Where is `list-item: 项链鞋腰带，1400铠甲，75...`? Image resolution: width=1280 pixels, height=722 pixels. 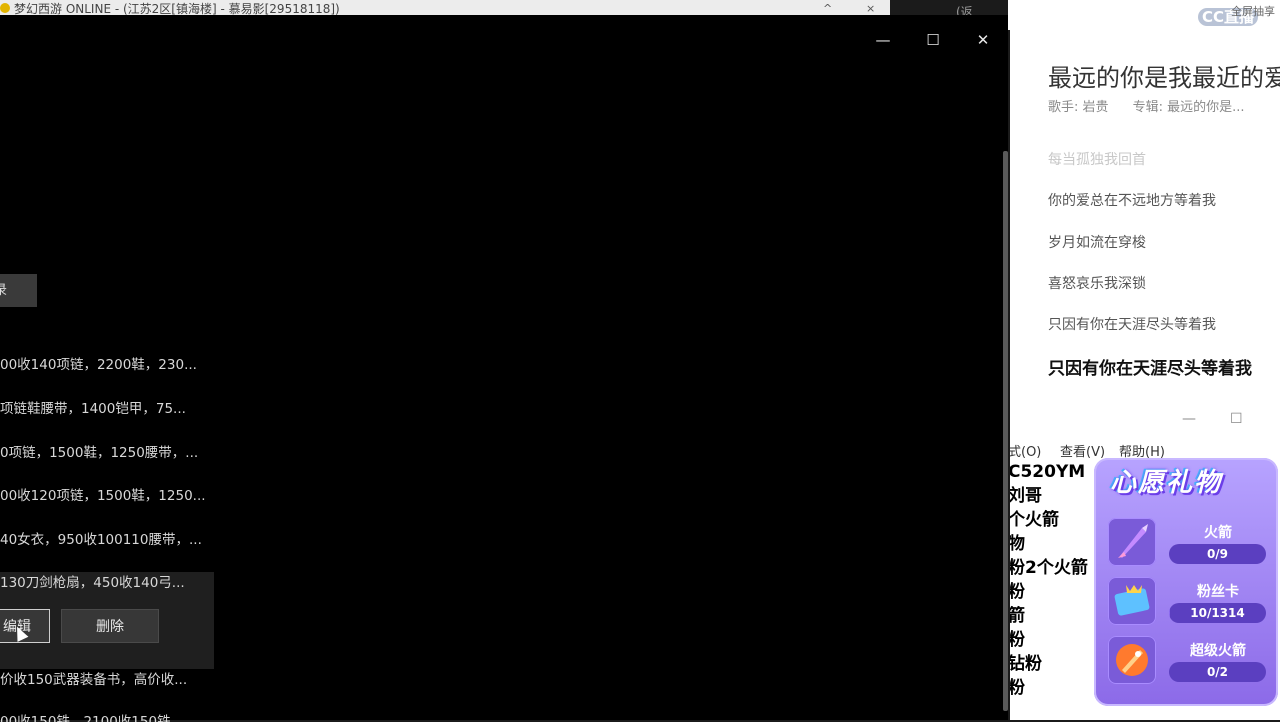
list-item: 项链鞋腰带，1400铠甲，75... is located at coordinates (106, 408).